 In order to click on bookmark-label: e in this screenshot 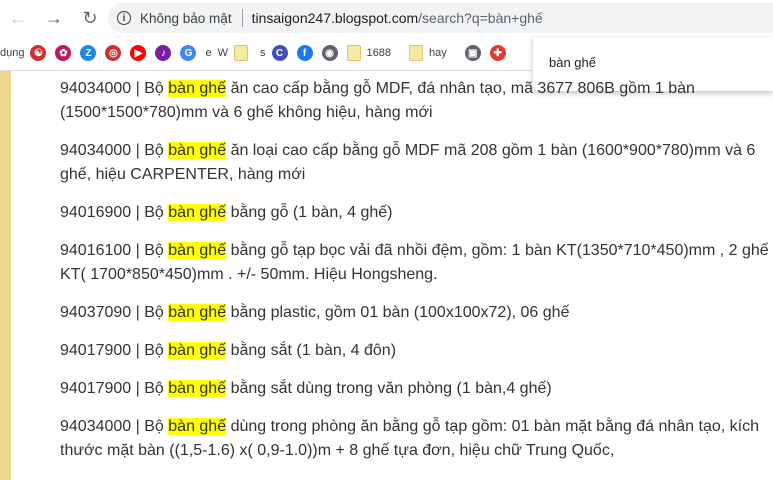, I will do `click(208, 53)`.